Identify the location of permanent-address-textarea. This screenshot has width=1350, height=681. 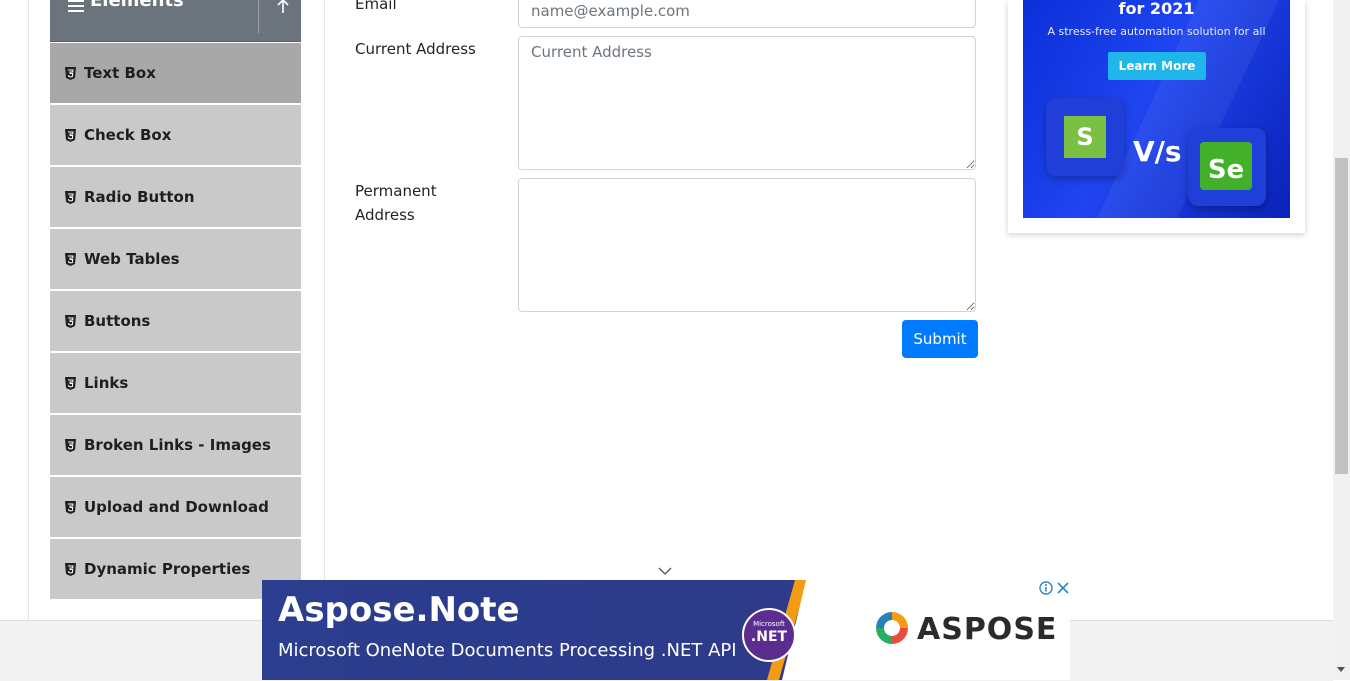
(747, 245).